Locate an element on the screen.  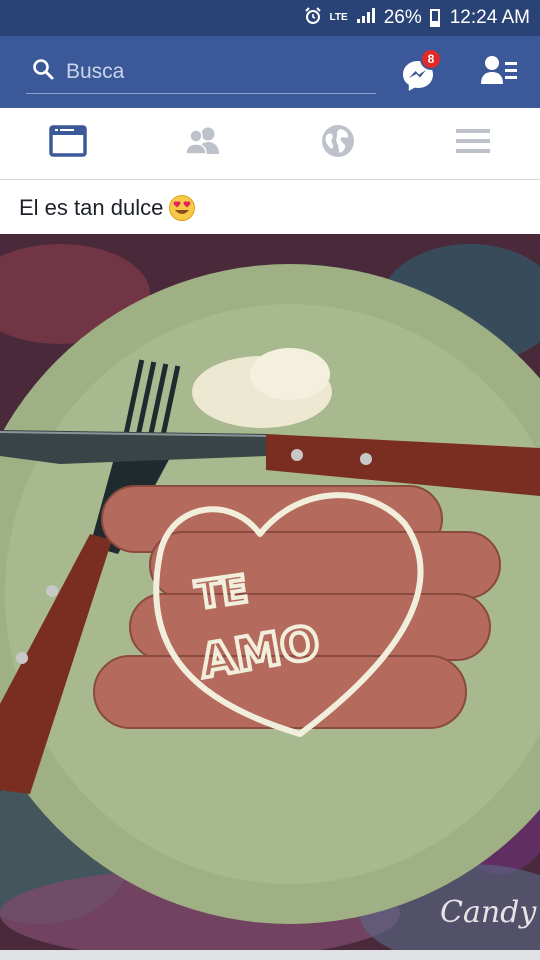
friends-list-button is located at coordinates (500, 72).